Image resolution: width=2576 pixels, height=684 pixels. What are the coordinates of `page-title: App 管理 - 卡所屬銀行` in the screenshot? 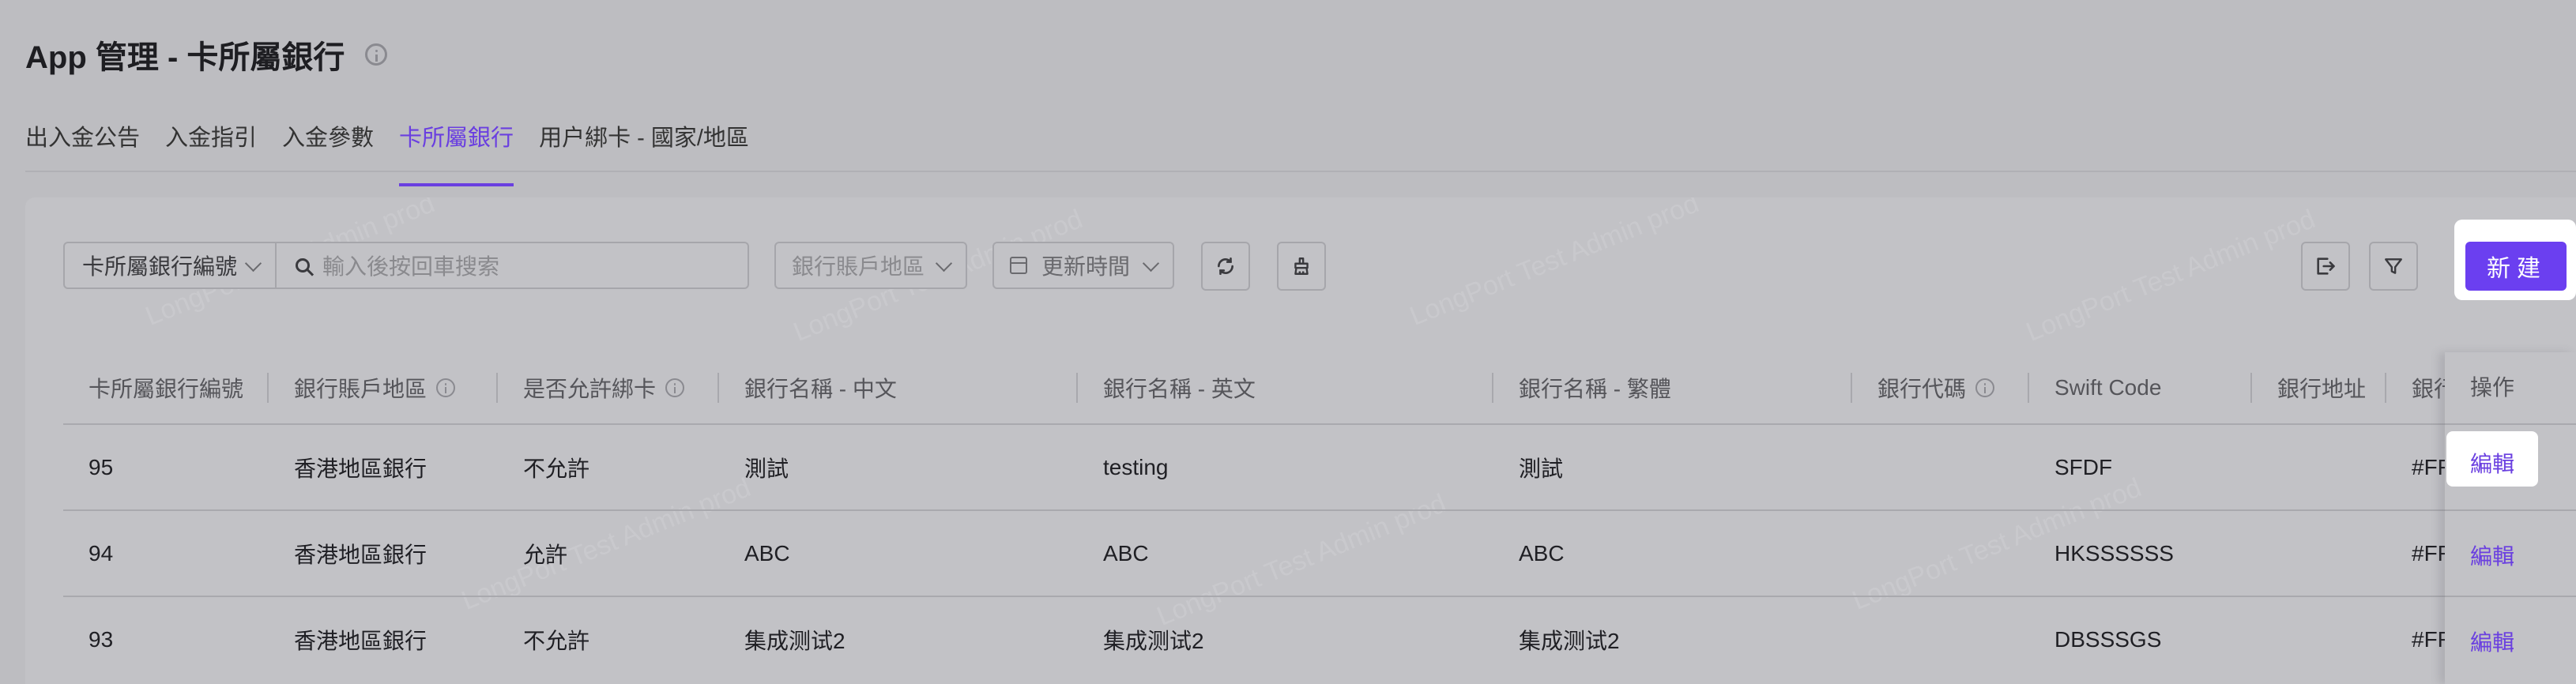 It's located at (206, 54).